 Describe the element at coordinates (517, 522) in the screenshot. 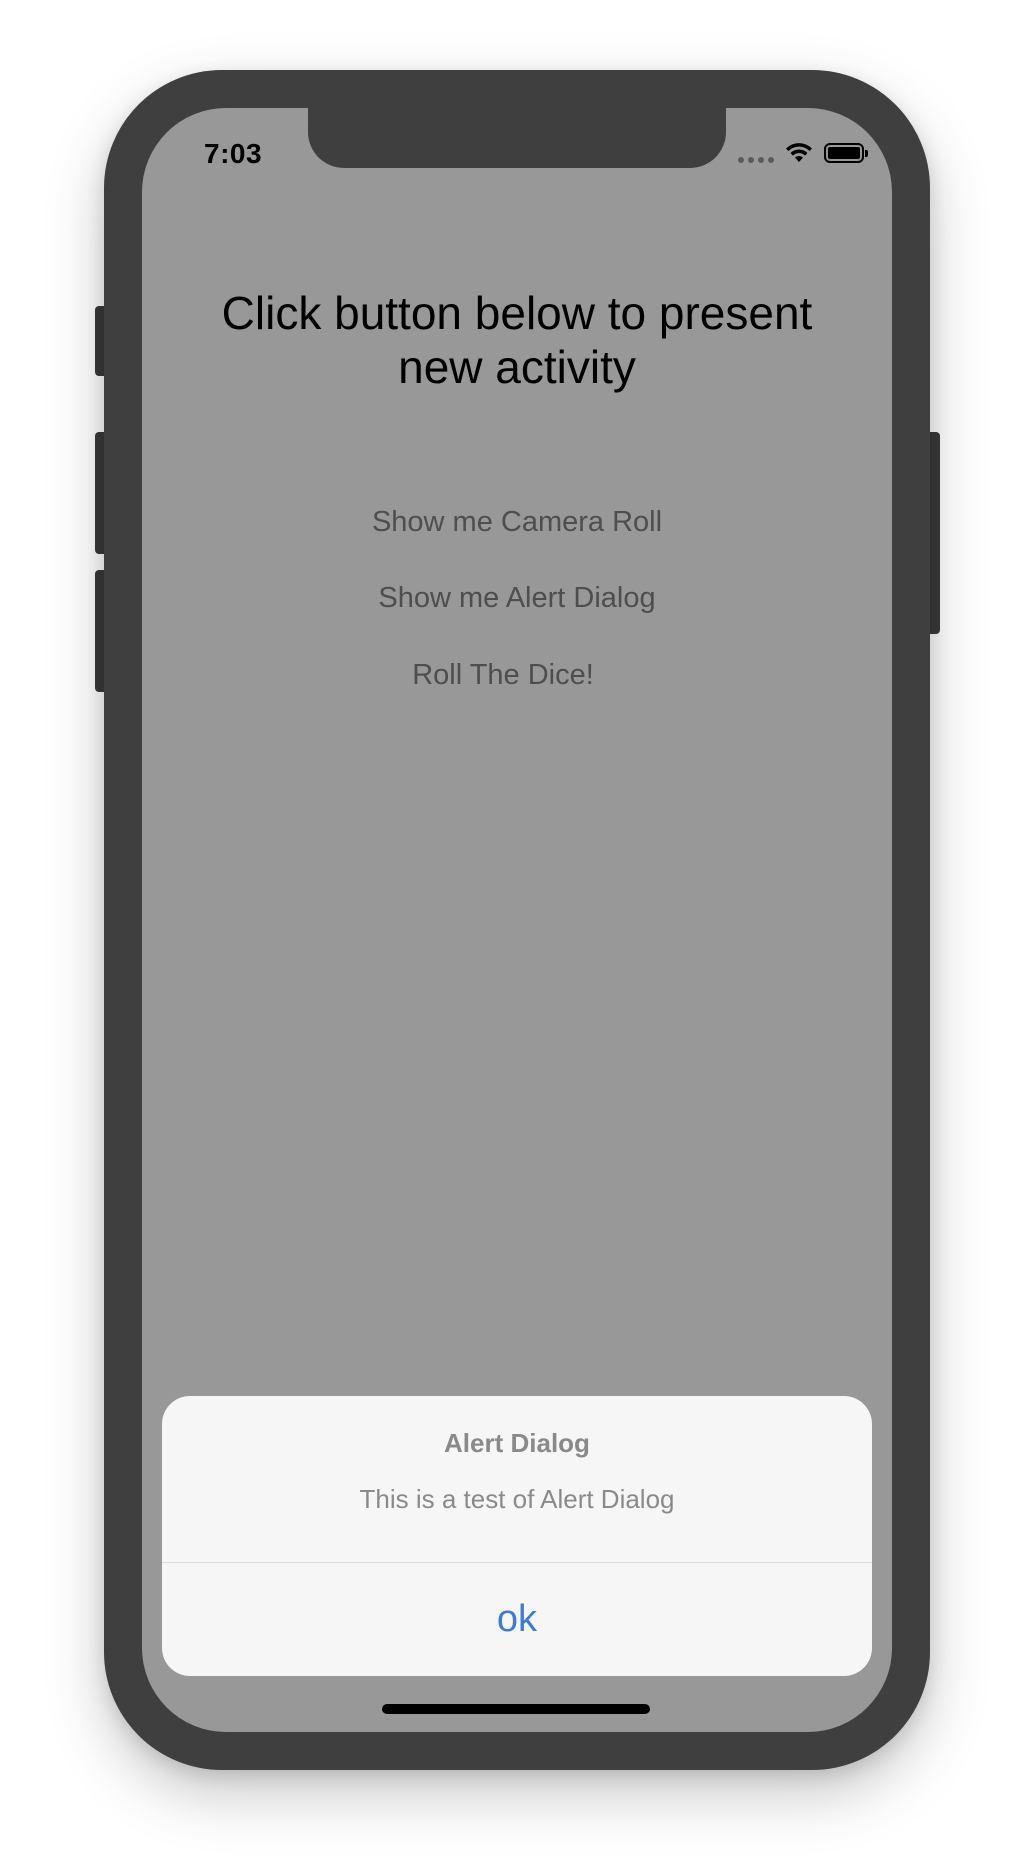

I see `show-camera-roll-button: Show me Camera Roll` at that location.